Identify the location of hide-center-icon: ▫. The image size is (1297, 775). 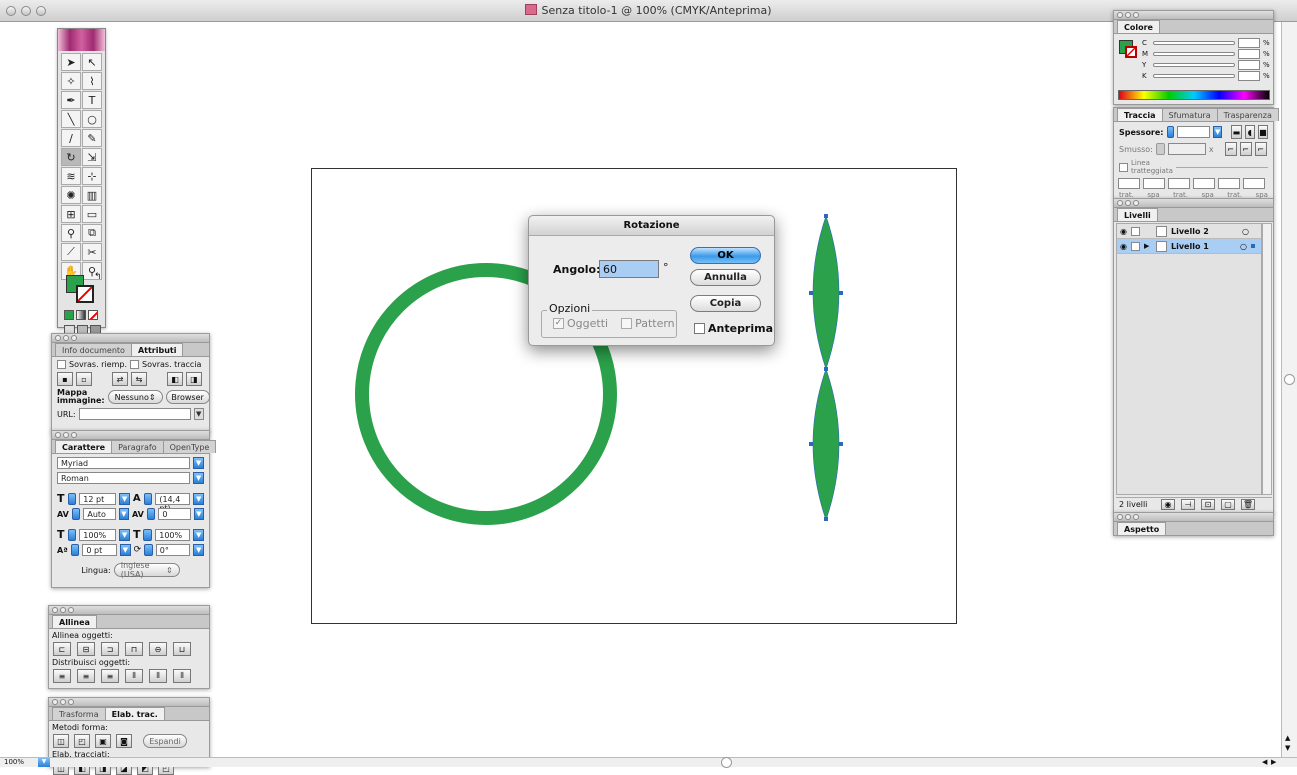
(84, 379).